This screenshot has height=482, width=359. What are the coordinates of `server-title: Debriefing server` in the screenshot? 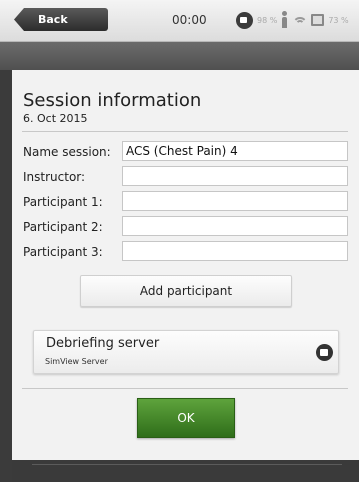 It's located at (103, 343).